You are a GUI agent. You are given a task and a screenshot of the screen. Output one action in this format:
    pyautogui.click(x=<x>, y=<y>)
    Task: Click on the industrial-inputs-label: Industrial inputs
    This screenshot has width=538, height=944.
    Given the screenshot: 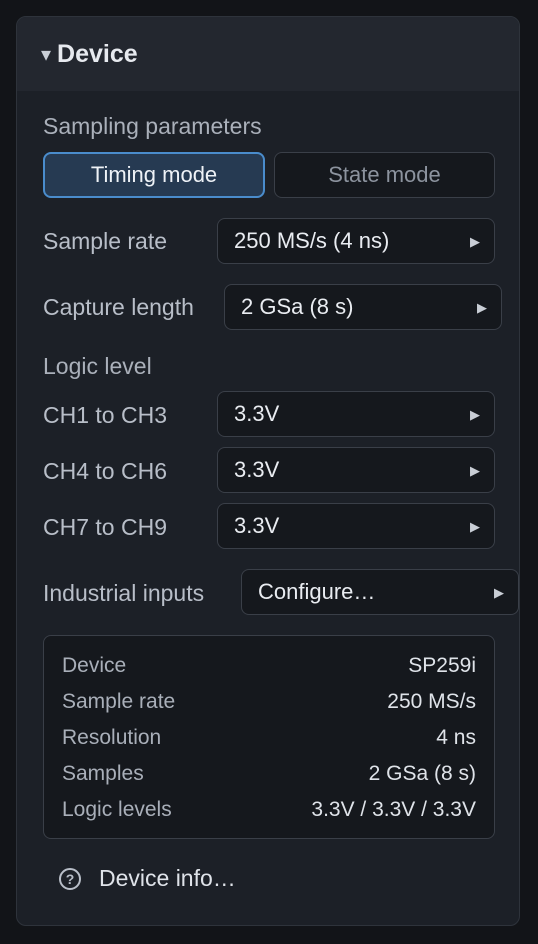 What is the action you would take?
    pyautogui.click(x=124, y=593)
    